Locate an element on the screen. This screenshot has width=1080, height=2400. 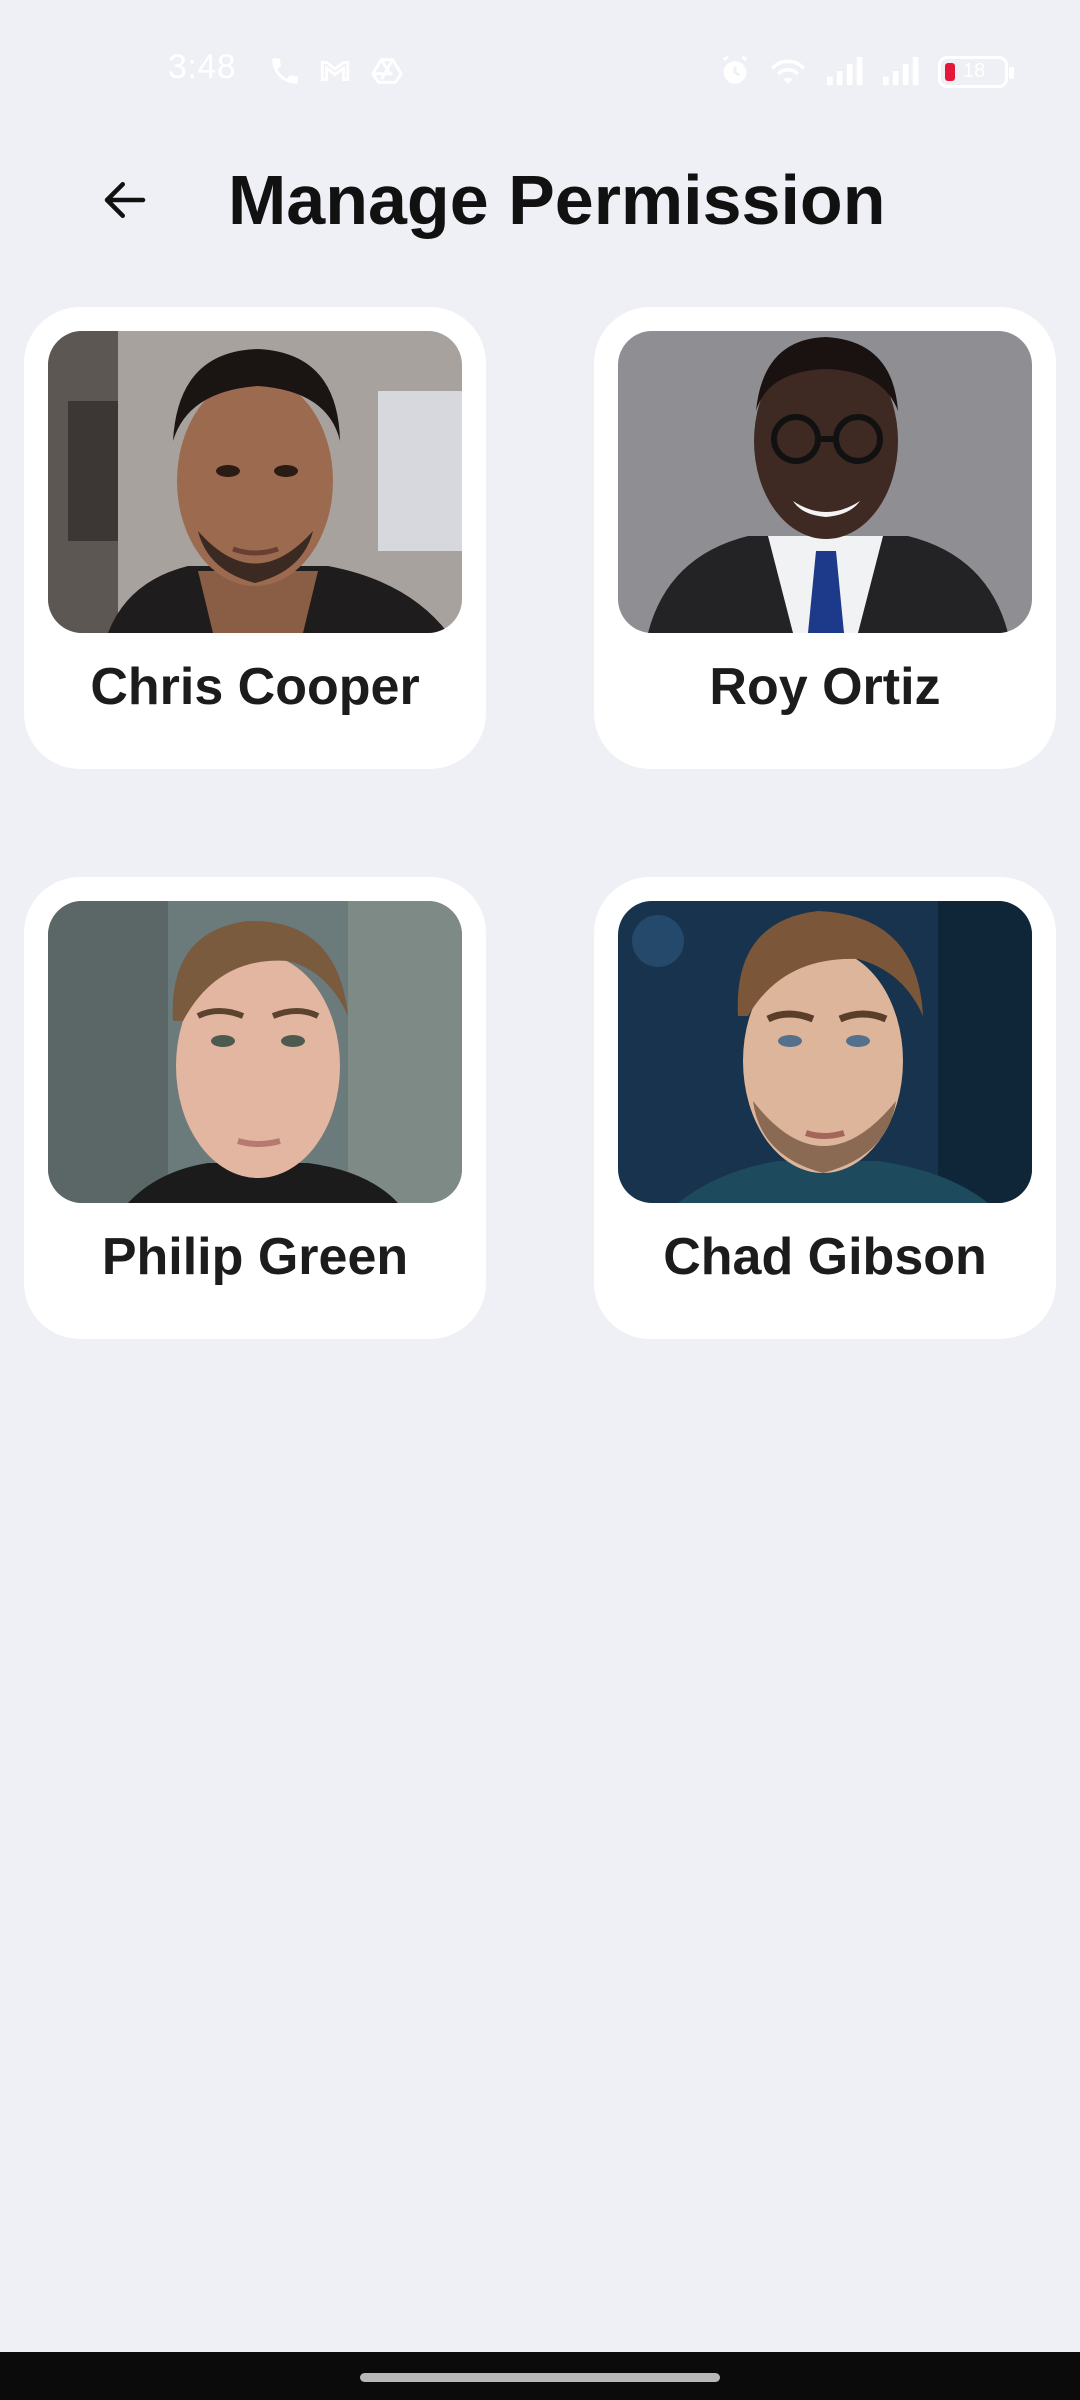
status-bar: 3:48 18 is located at coordinates (540, 70).